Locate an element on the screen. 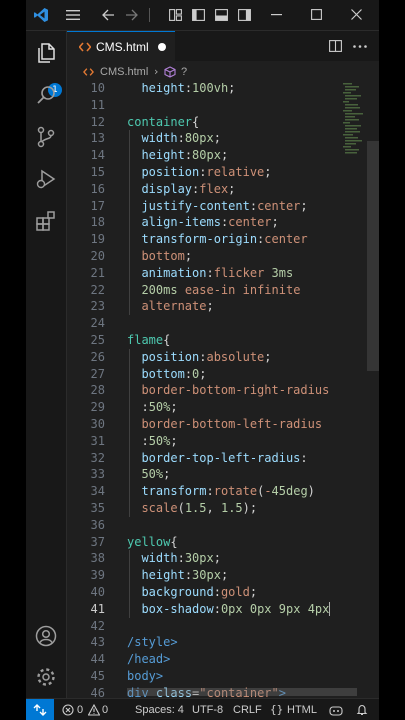 The image size is (405, 720). language-mode: HTML is located at coordinates (302, 709).